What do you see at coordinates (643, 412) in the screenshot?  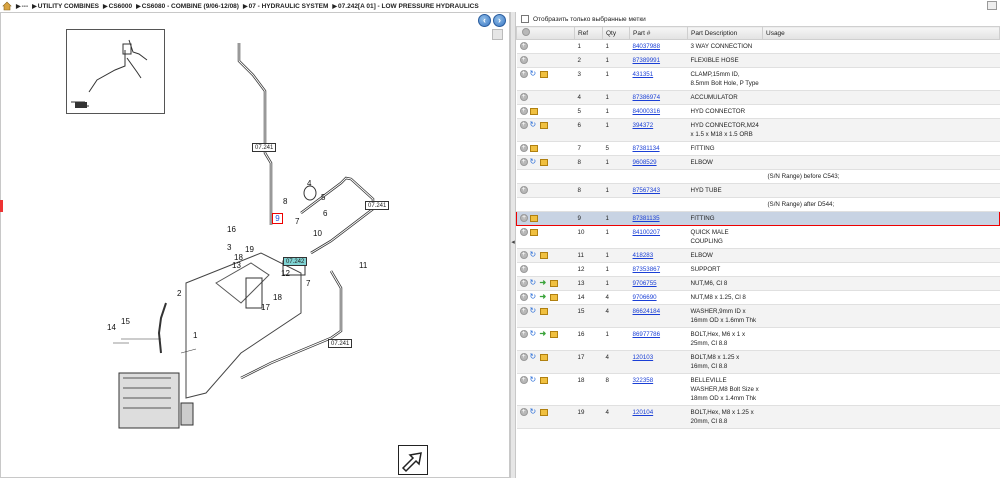 I see `part-number-link: 120104` at bounding box center [643, 412].